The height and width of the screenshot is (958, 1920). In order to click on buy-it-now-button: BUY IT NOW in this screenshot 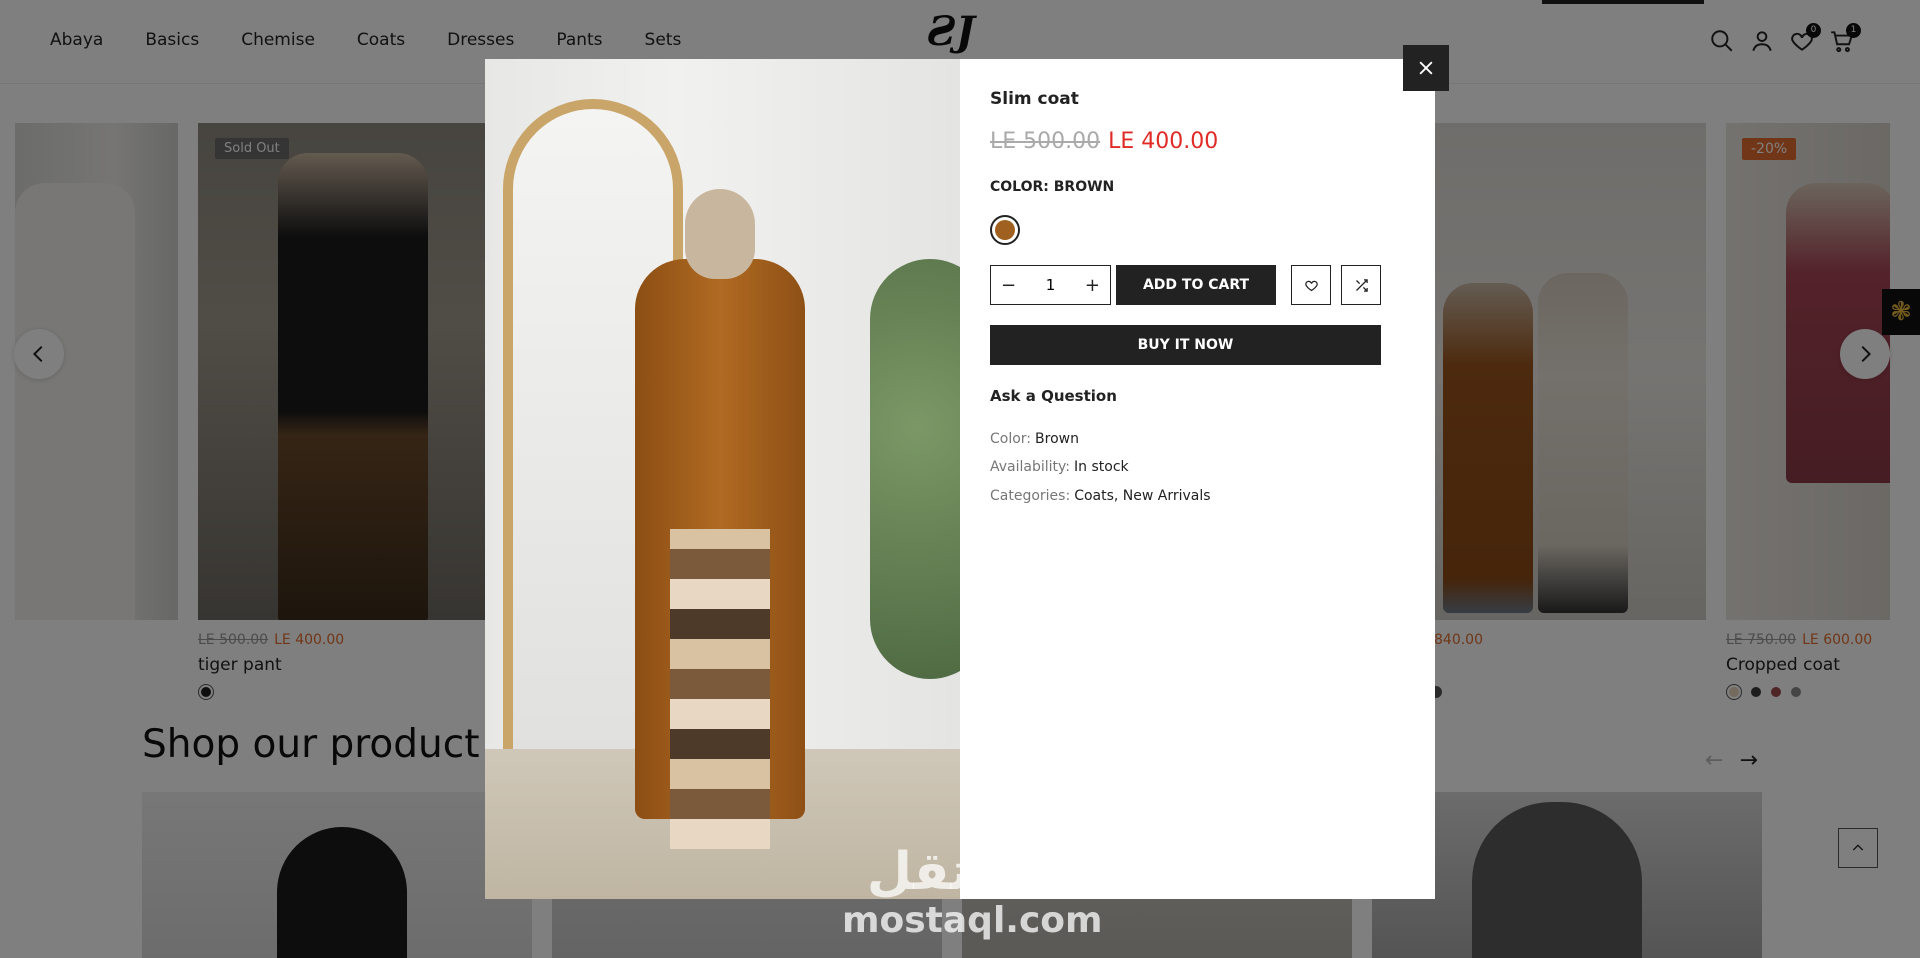, I will do `click(1185, 345)`.